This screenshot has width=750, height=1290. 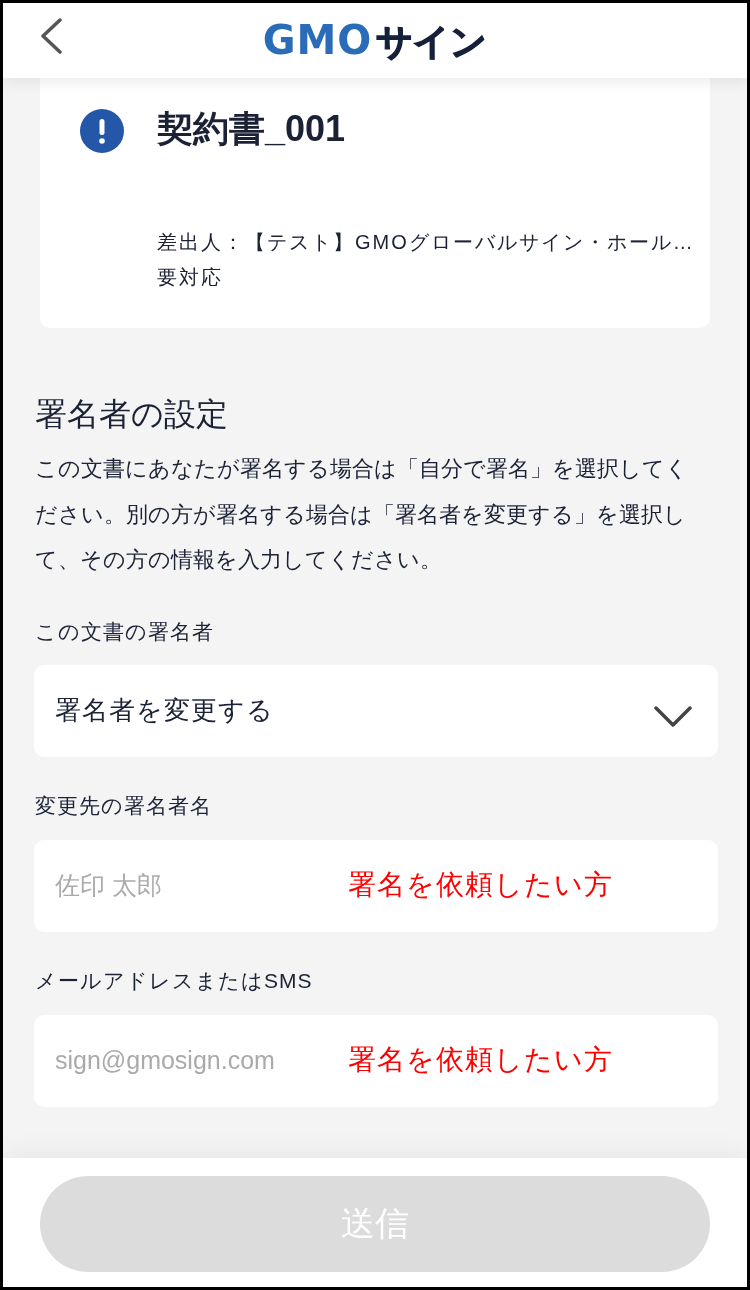 What do you see at coordinates (125, 631) in the screenshot?
I see `field-label: この文書の署名者` at bounding box center [125, 631].